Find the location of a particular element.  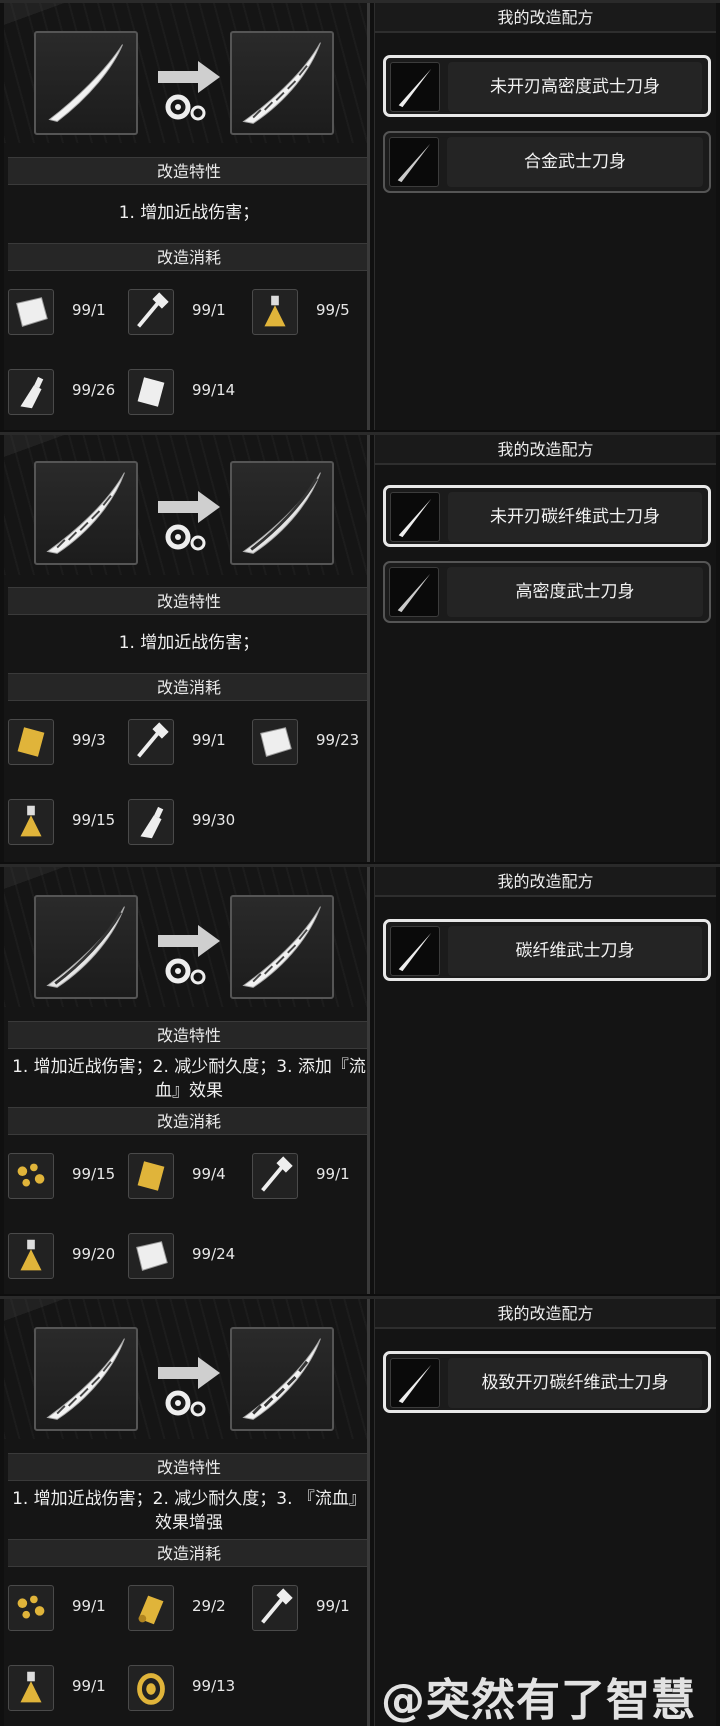

recipe-item: 高密度武士刀身 is located at coordinates (547, 592).